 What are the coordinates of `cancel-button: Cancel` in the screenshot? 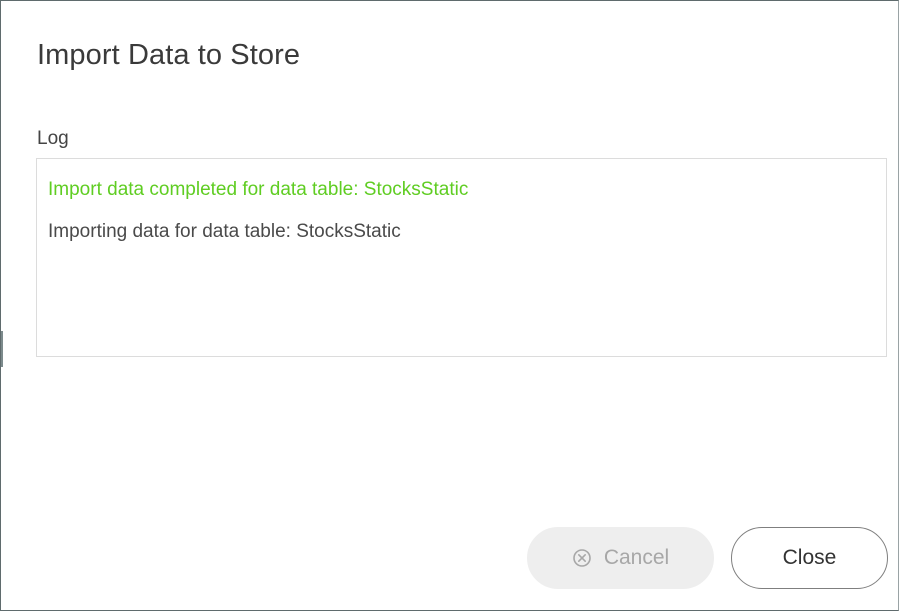 It's located at (620, 558).